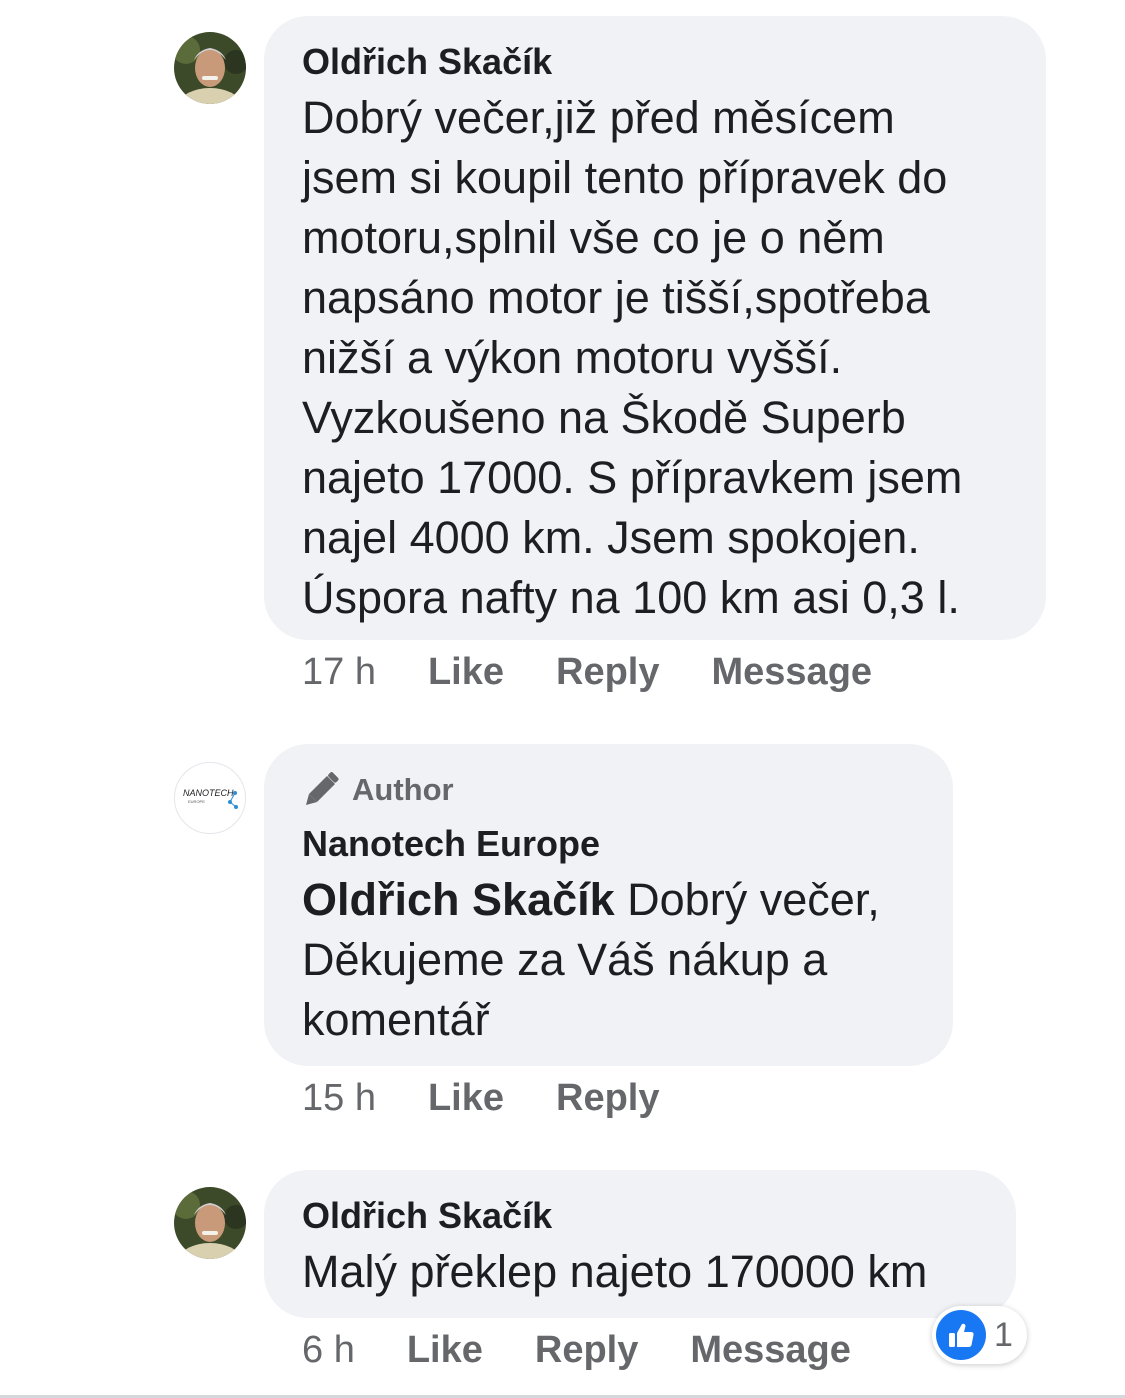 The image size is (1125, 1398). Describe the element at coordinates (339, 672) in the screenshot. I see `comment-timestamp: 17 h` at that location.